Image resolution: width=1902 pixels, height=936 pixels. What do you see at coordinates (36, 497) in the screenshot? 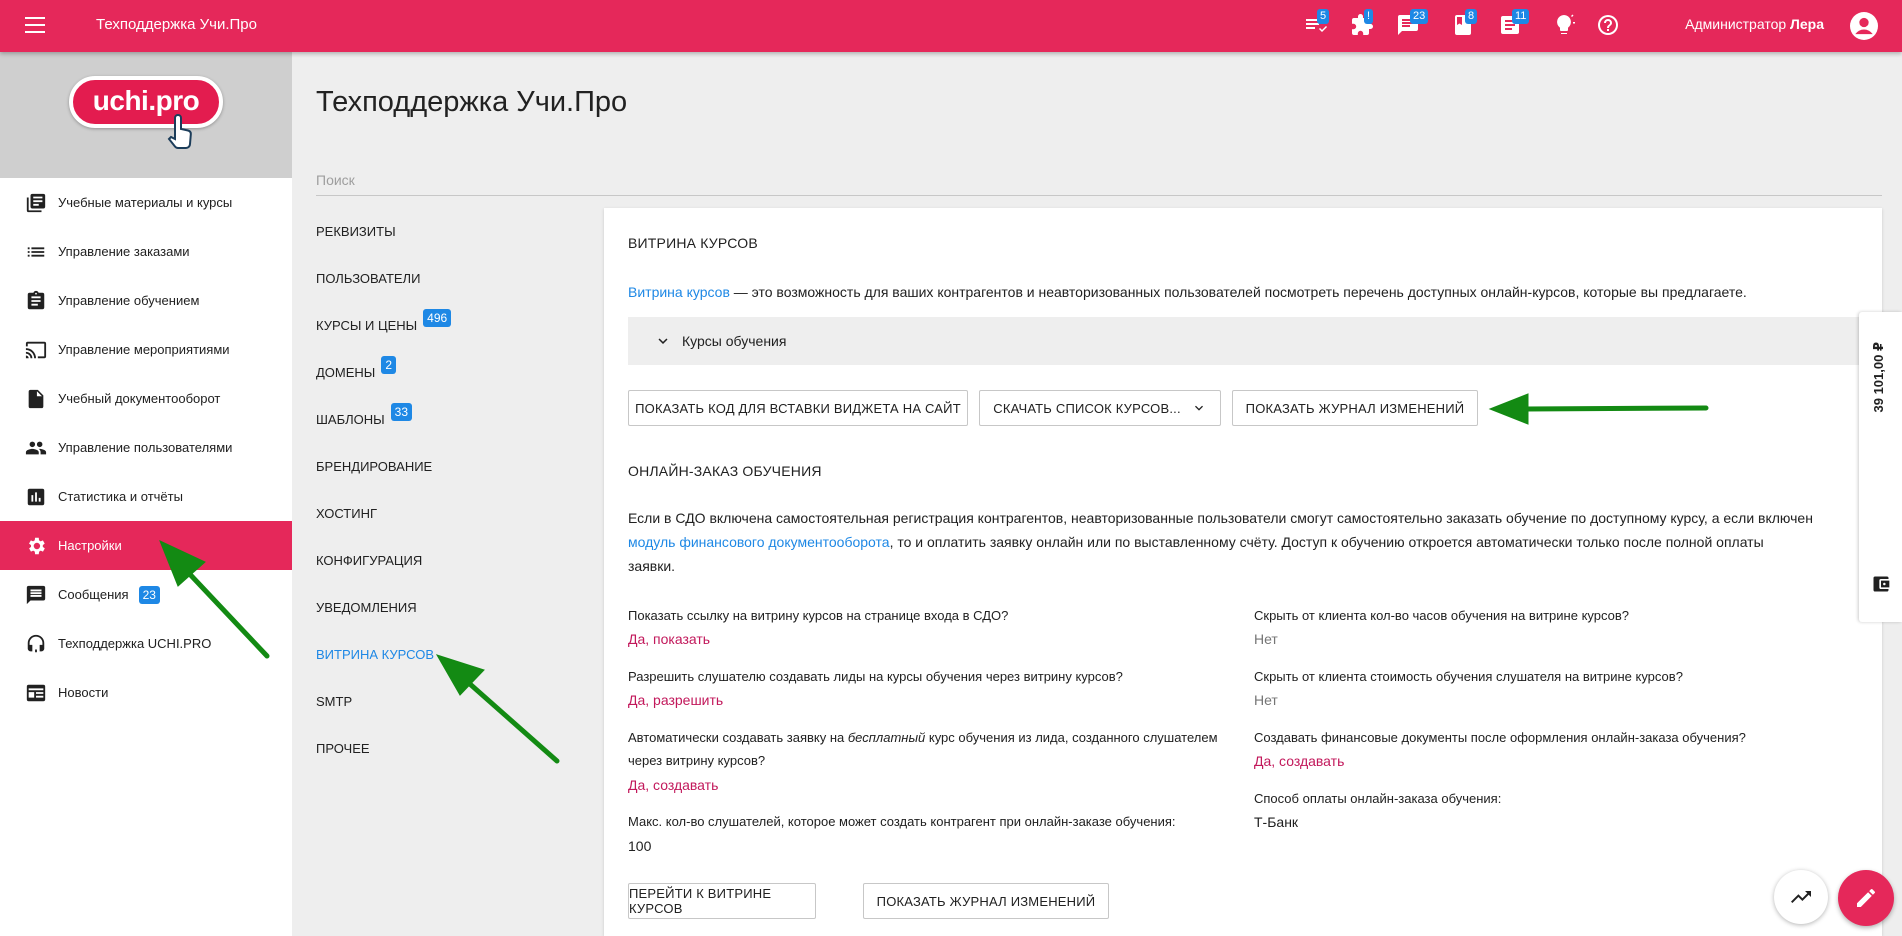
I see `chart-icon` at bounding box center [36, 497].